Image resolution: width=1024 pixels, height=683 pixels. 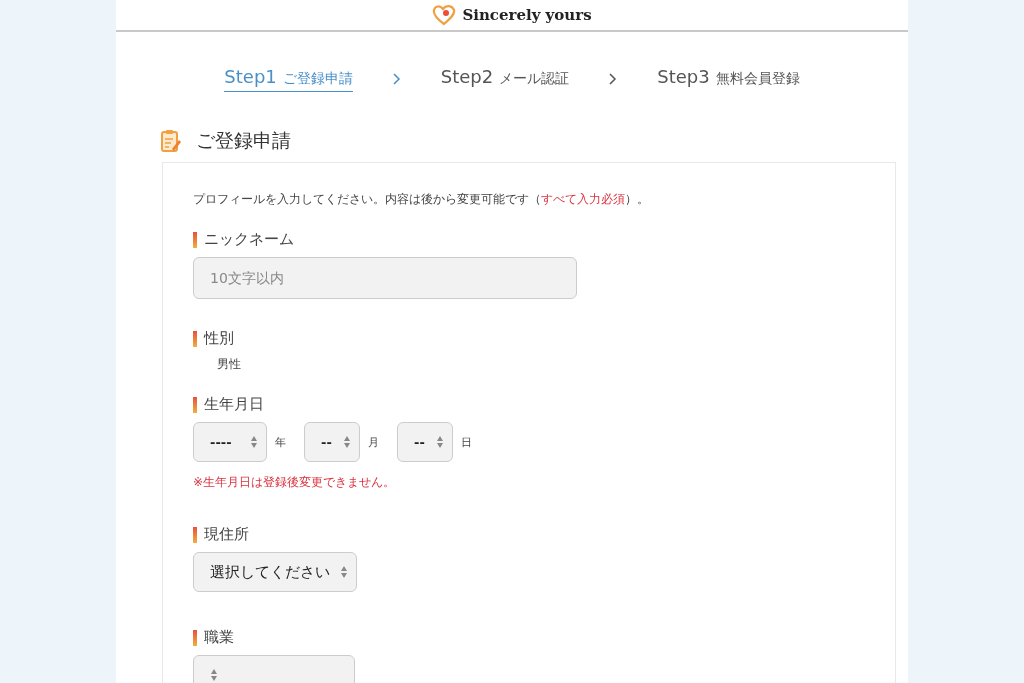 I want to click on step-tab: Step1 ご登録申請, so click(x=288, y=79).